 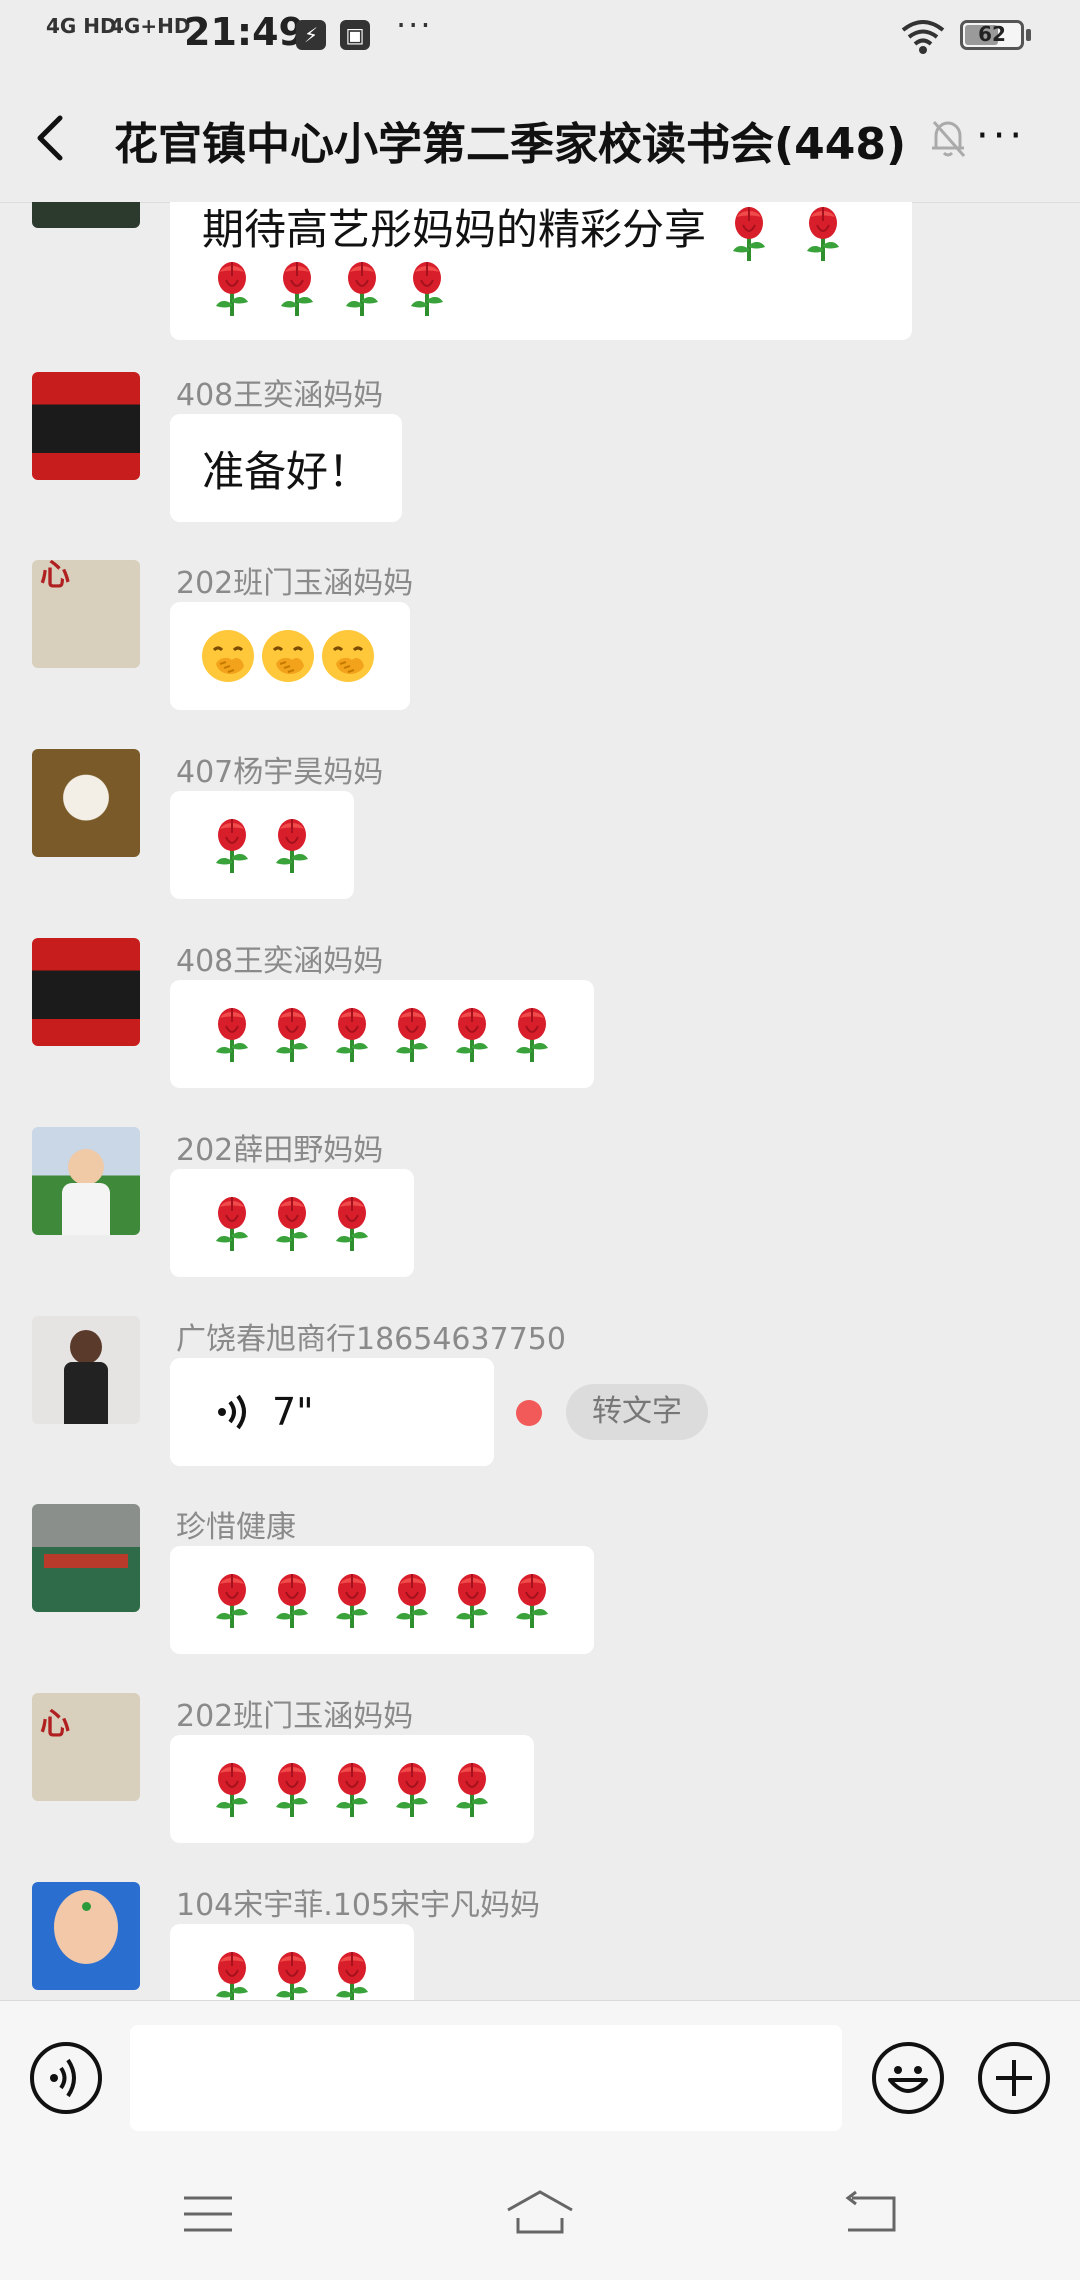 I want to click on unread-dot, so click(x=529, y=1413).